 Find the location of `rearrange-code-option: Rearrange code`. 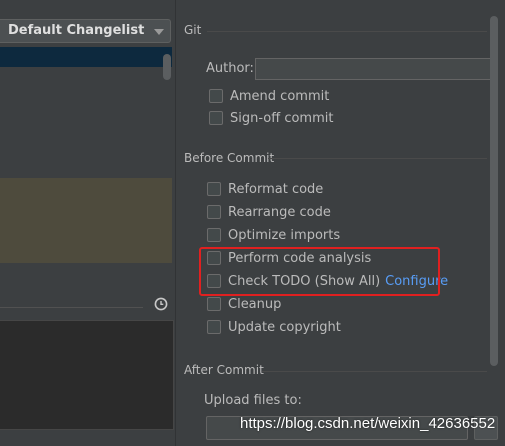

rearrange-code-option: Rearrange code is located at coordinates (269, 212).